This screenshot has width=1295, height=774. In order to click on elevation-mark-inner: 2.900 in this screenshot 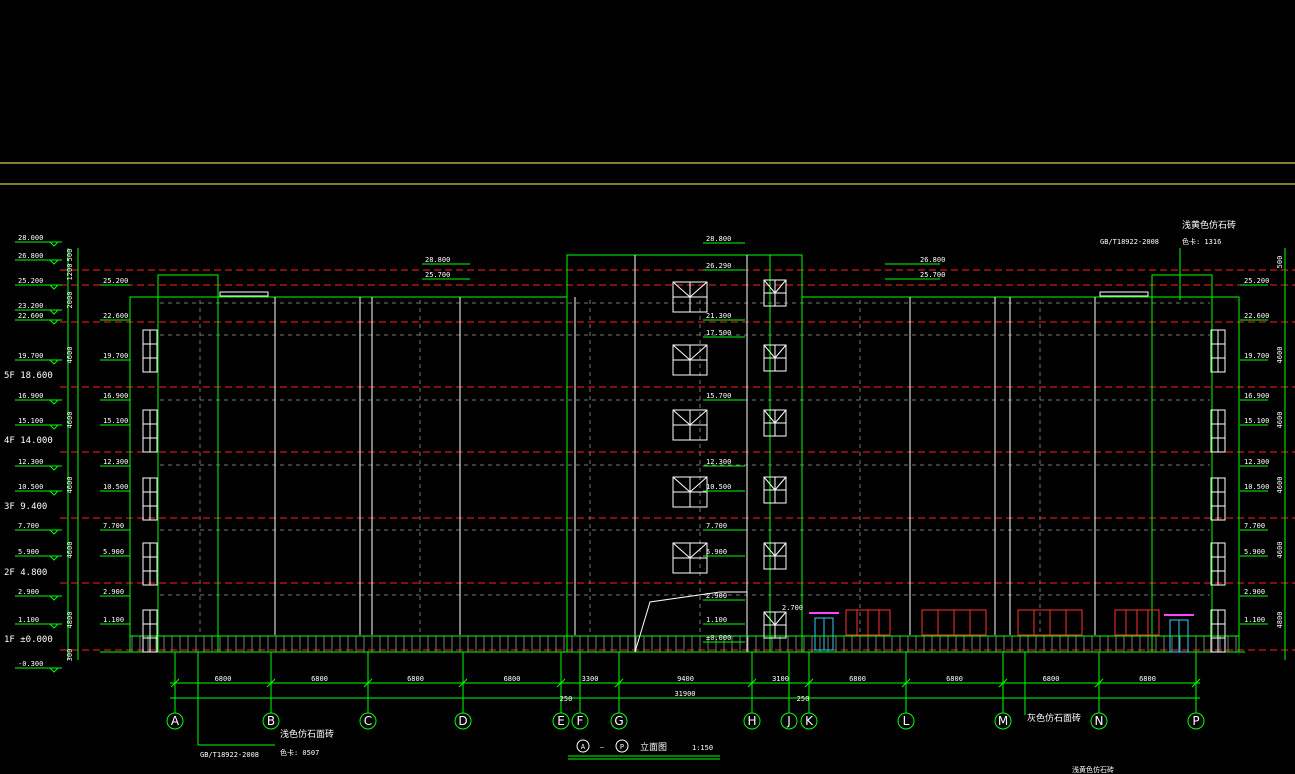, I will do `click(113, 592)`.